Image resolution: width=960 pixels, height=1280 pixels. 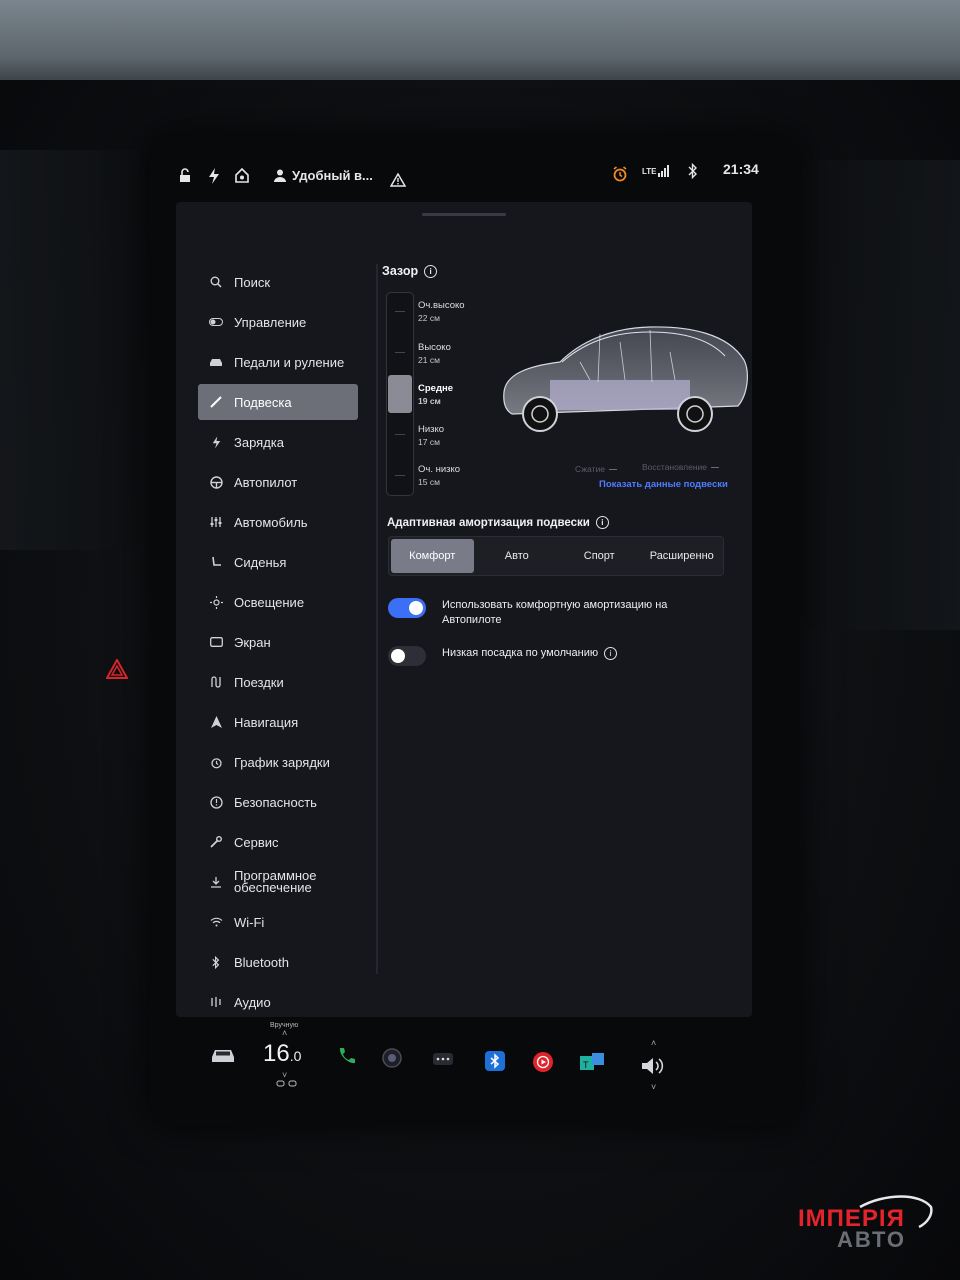 What do you see at coordinates (223, 1055) in the screenshot?
I see `car-icon` at bounding box center [223, 1055].